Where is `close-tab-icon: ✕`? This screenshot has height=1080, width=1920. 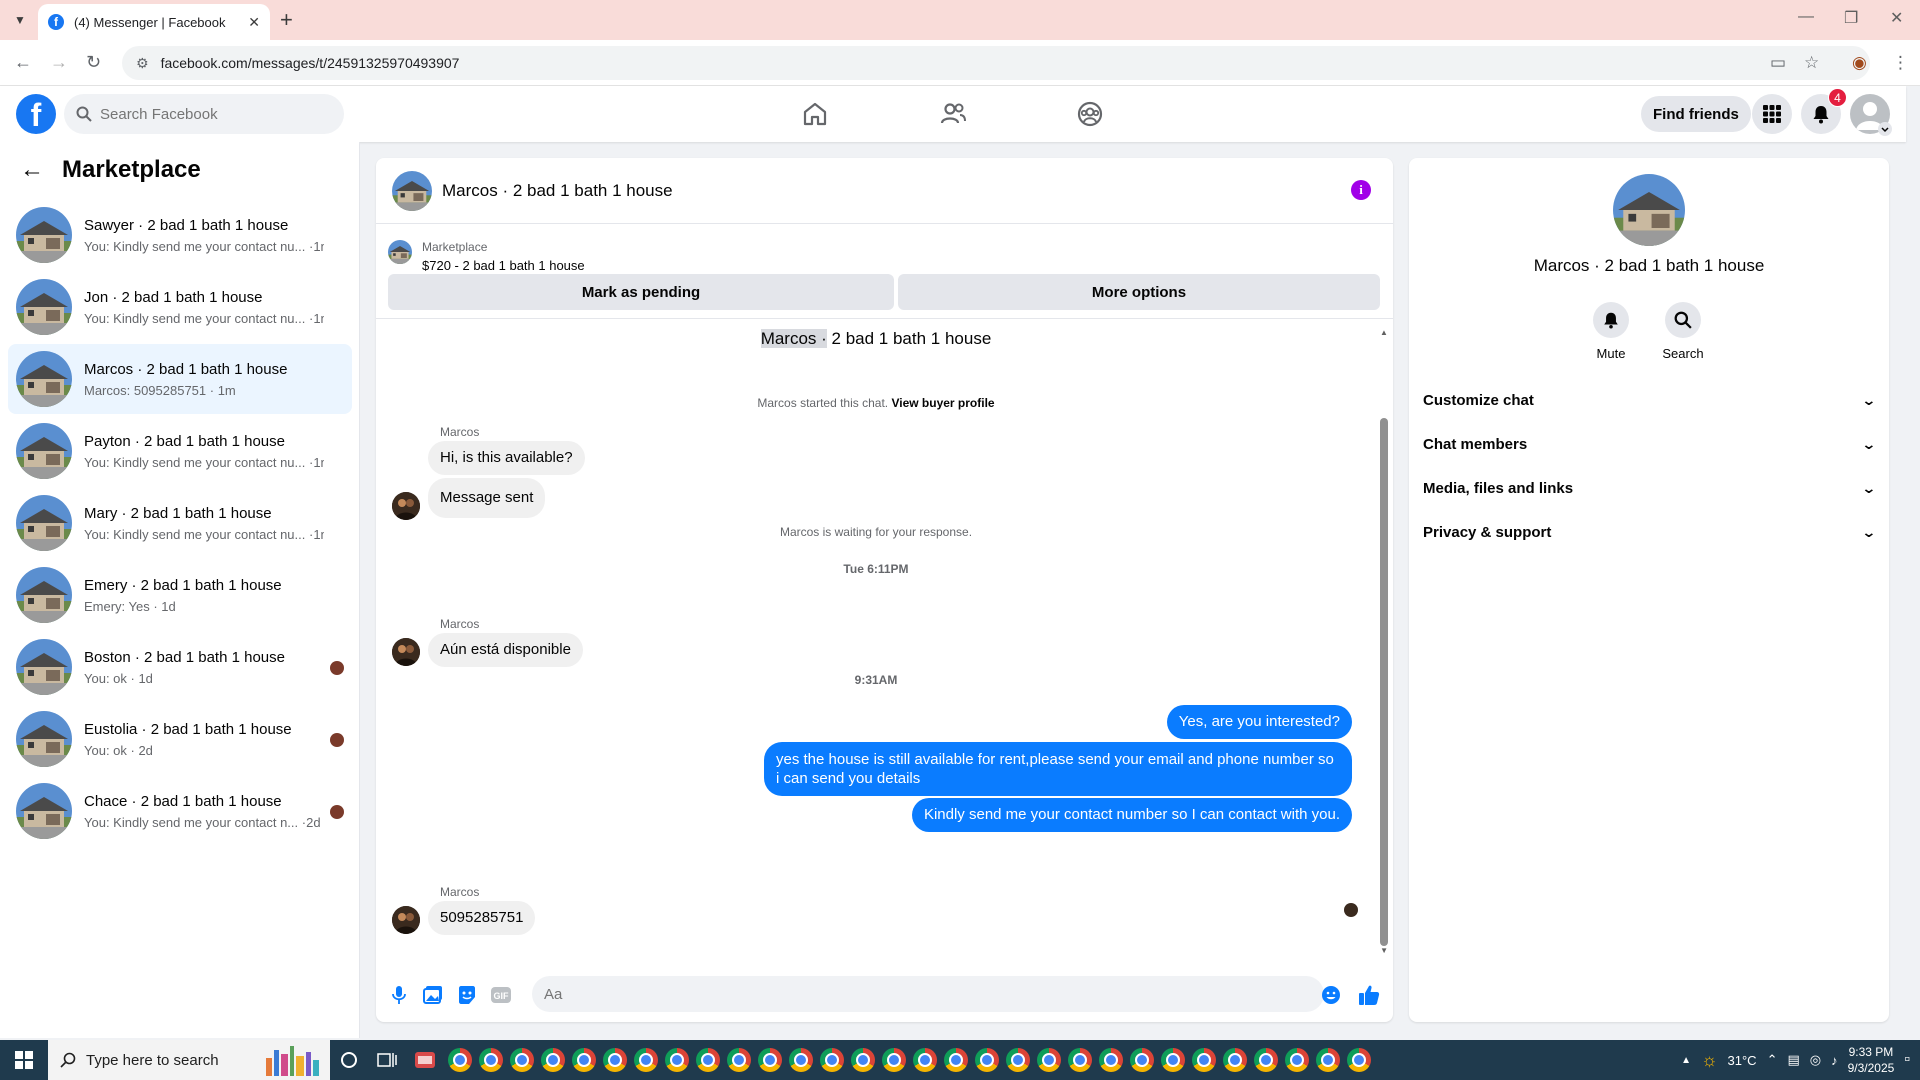
close-tab-icon: ✕ is located at coordinates (254, 22).